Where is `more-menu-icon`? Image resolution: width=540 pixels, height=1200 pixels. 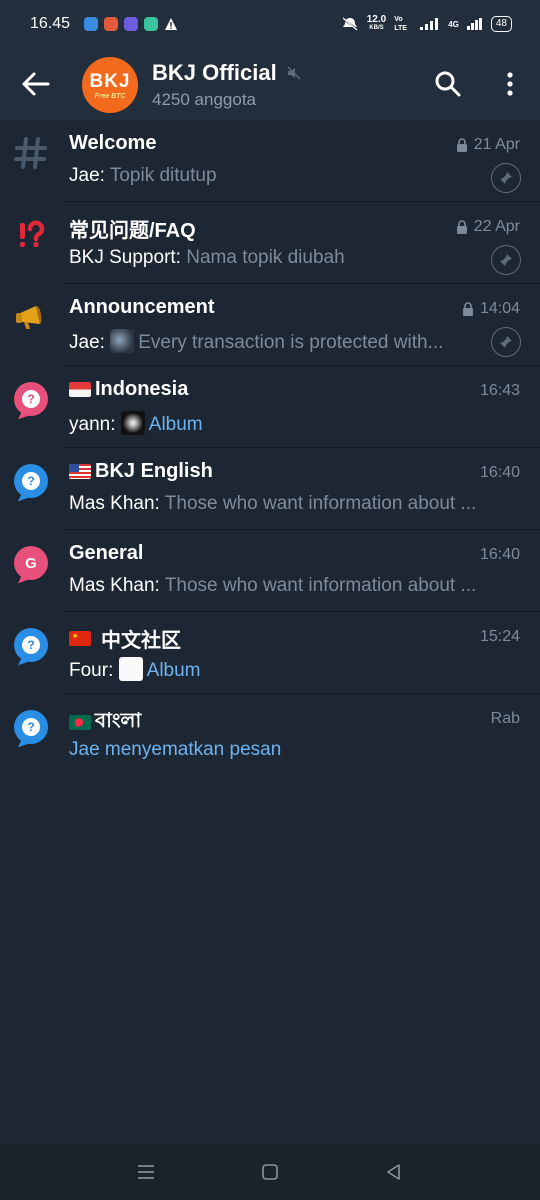
more-menu-icon is located at coordinates (510, 84).